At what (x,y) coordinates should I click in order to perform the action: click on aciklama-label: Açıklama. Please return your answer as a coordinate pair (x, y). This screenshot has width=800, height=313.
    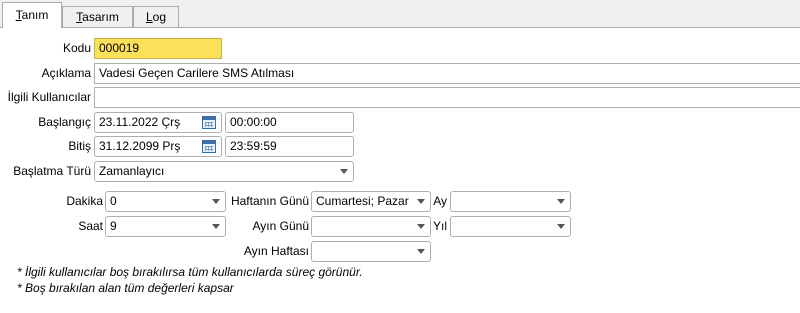
    Looking at the image, I should click on (66, 73).